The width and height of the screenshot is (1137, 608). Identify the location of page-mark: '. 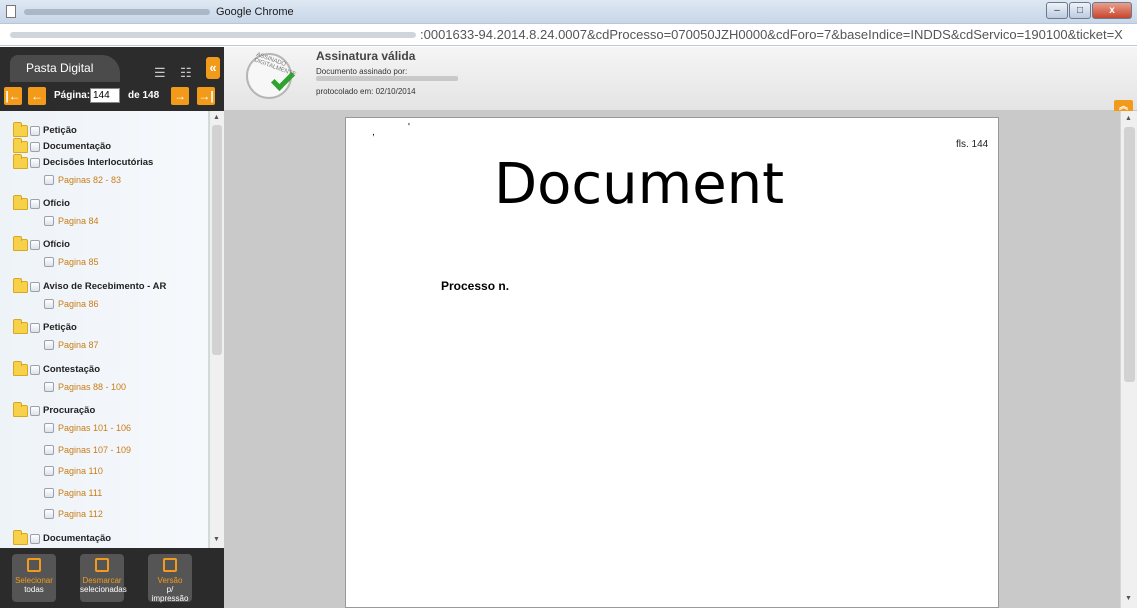
(409, 127).